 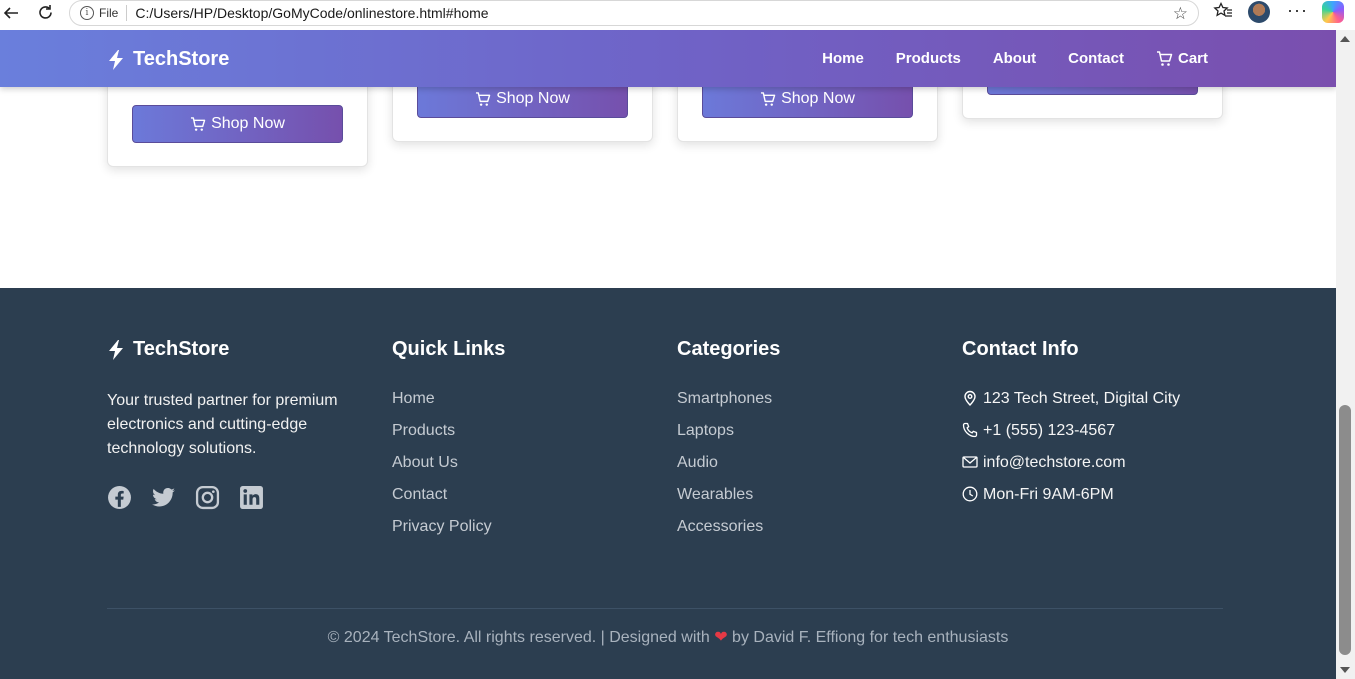 What do you see at coordinates (448, 533) in the screenshot?
I see `footer-link-privacy-policy: Privacy Policy` at bounding box center [448, 533].